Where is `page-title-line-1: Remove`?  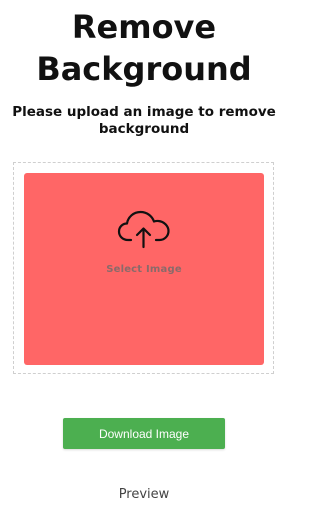 page-title-line-1: Remove is located at coordinates (144, 27).